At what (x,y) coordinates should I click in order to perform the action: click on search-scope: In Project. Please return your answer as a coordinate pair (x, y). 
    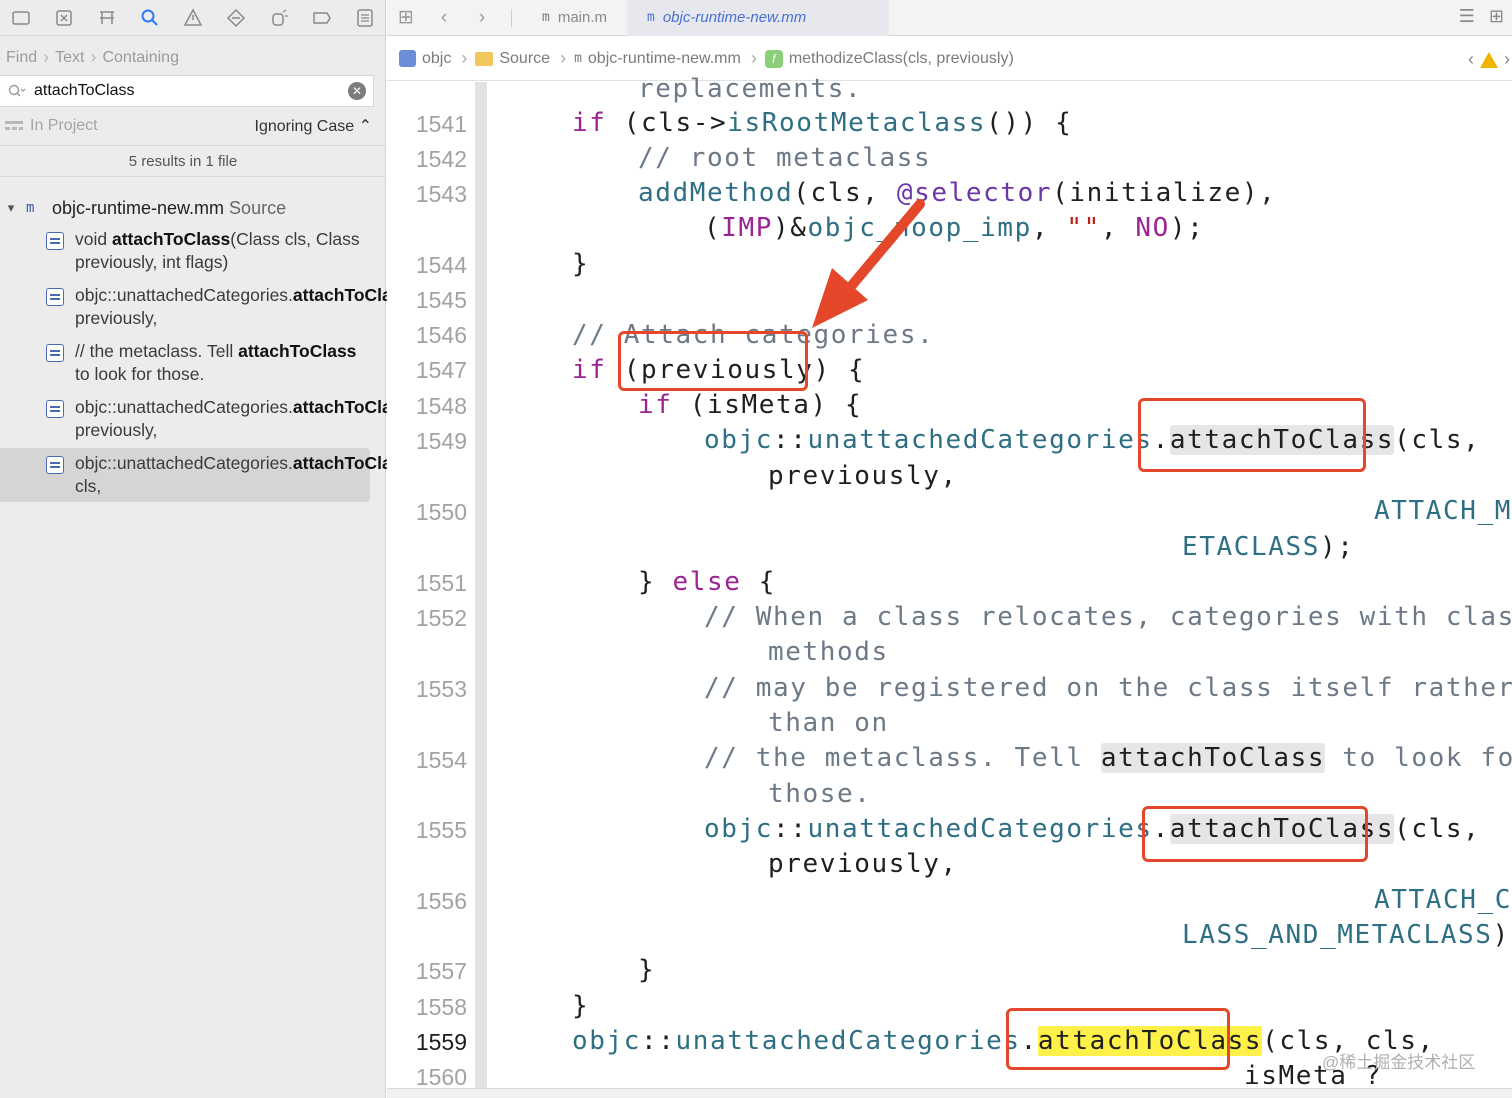
    Looking at the image, I should click on (49, 126).